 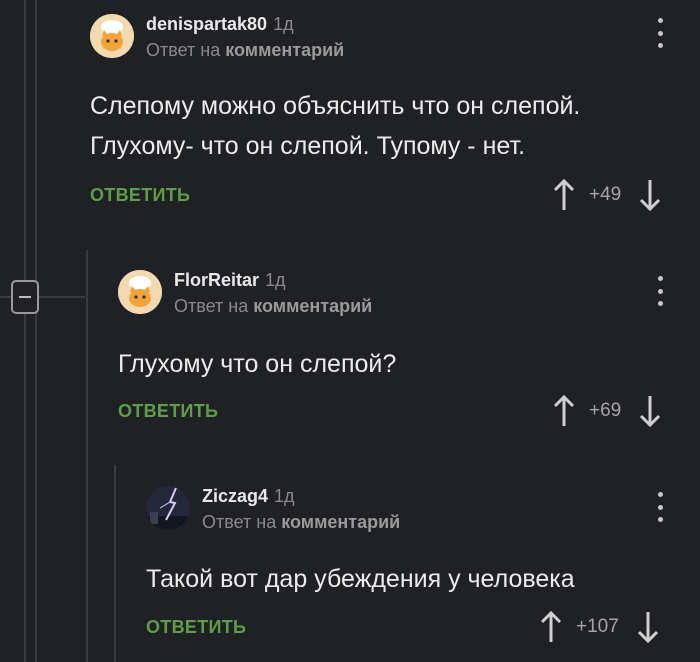 I want to click on username: denispartak80 1д, so click(x=220, y=24).